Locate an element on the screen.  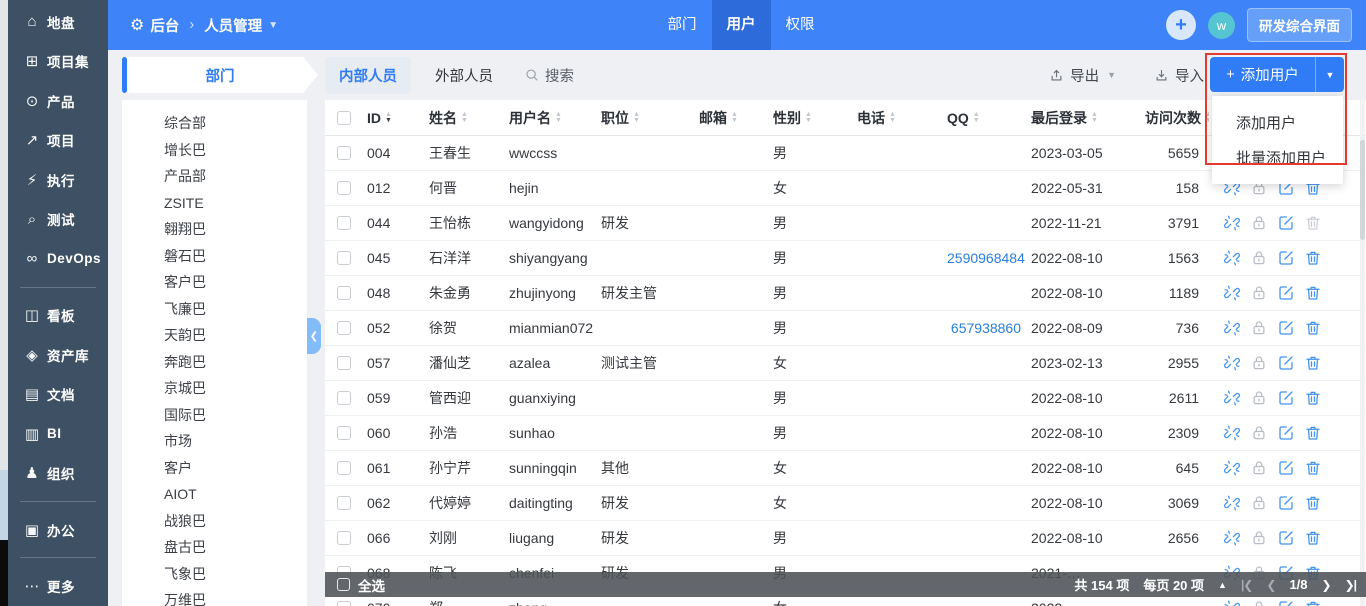
sidebar-item: ⌕ 测试 is located at coordinates (58, 220).